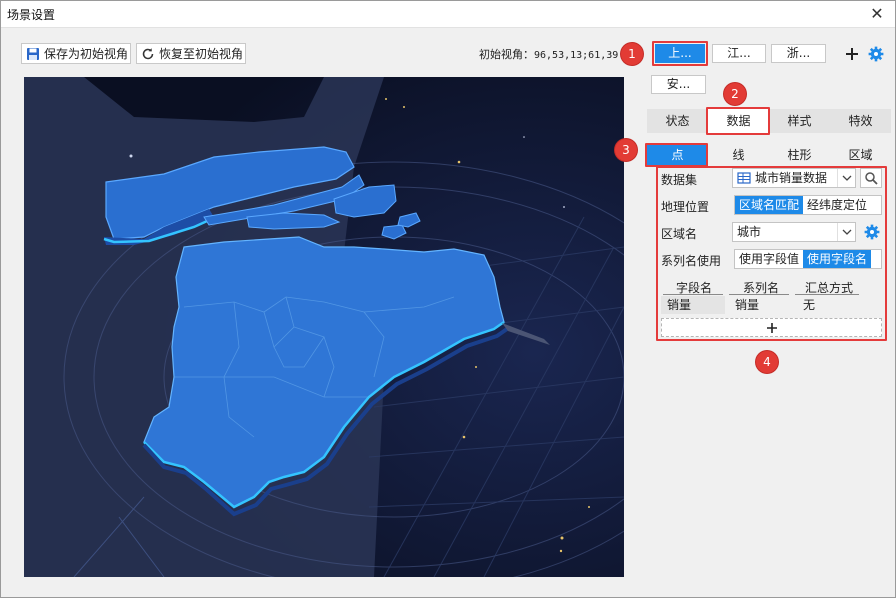  I want to click on subtab-line: 线, so click(738, 155).